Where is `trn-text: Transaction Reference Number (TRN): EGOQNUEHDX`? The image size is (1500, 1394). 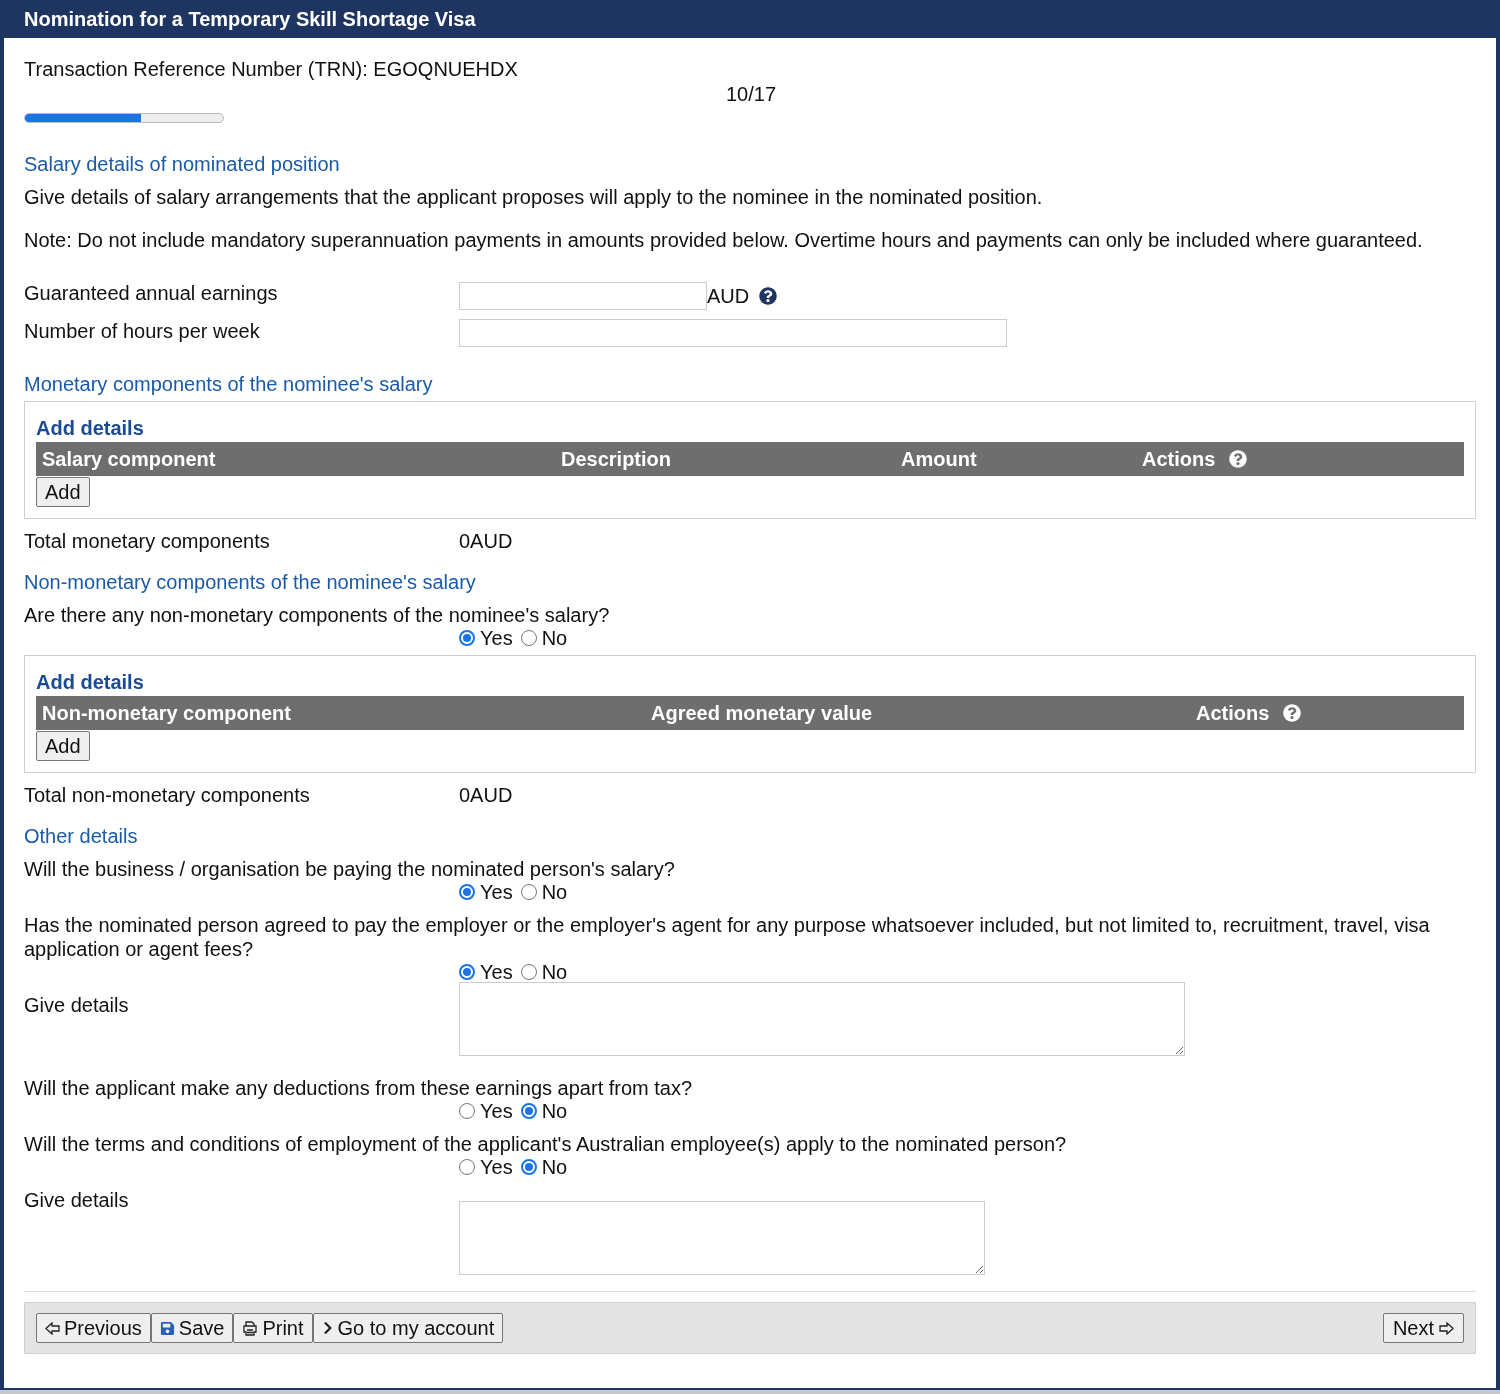 trn-text: Transaction Reference Number (TRN): EGOQNUEHDX is located at coordinates (271, 69).